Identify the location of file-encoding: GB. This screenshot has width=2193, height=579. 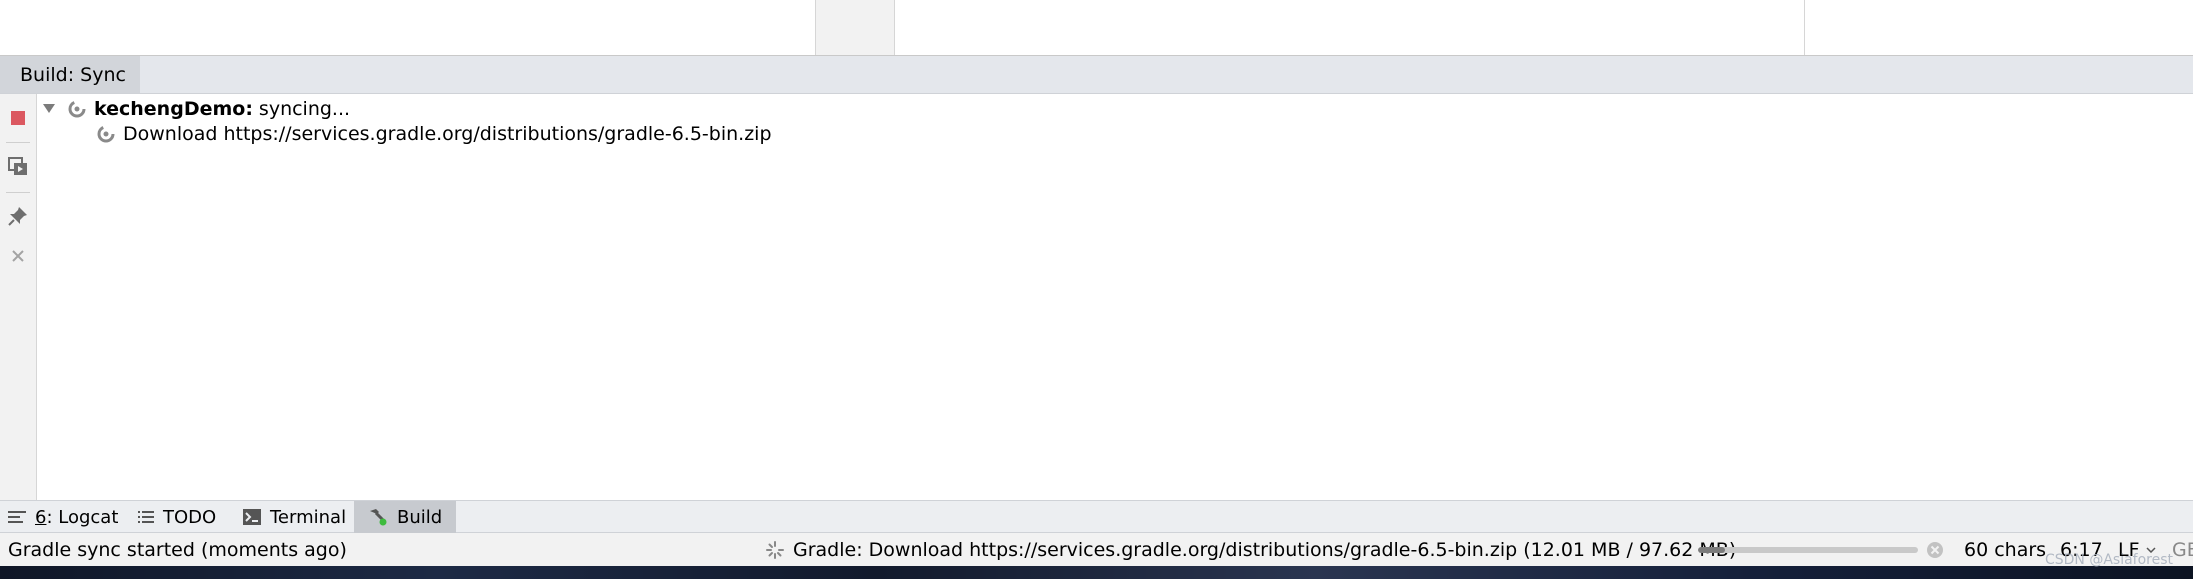
(2182, 549).